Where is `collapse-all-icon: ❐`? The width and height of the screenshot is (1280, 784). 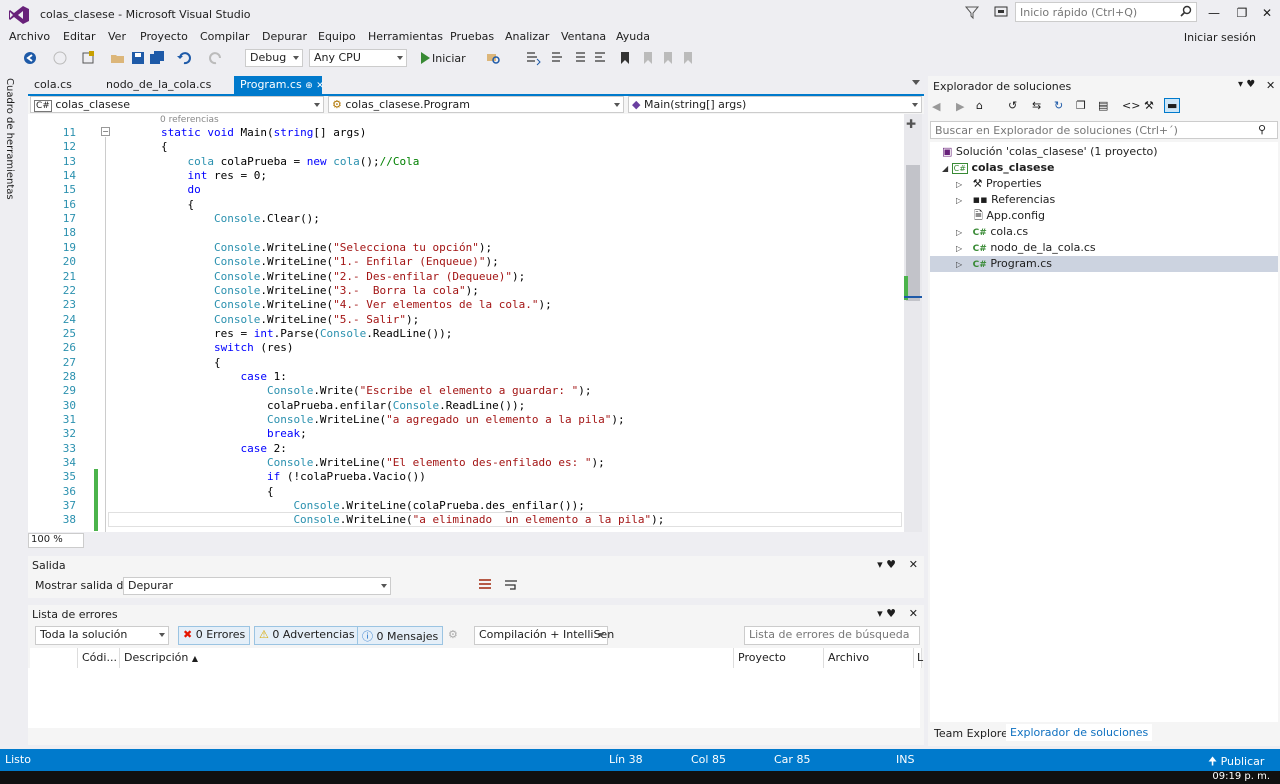
collapse-all-icon: ❐ is located at coordinates (1081, 105).